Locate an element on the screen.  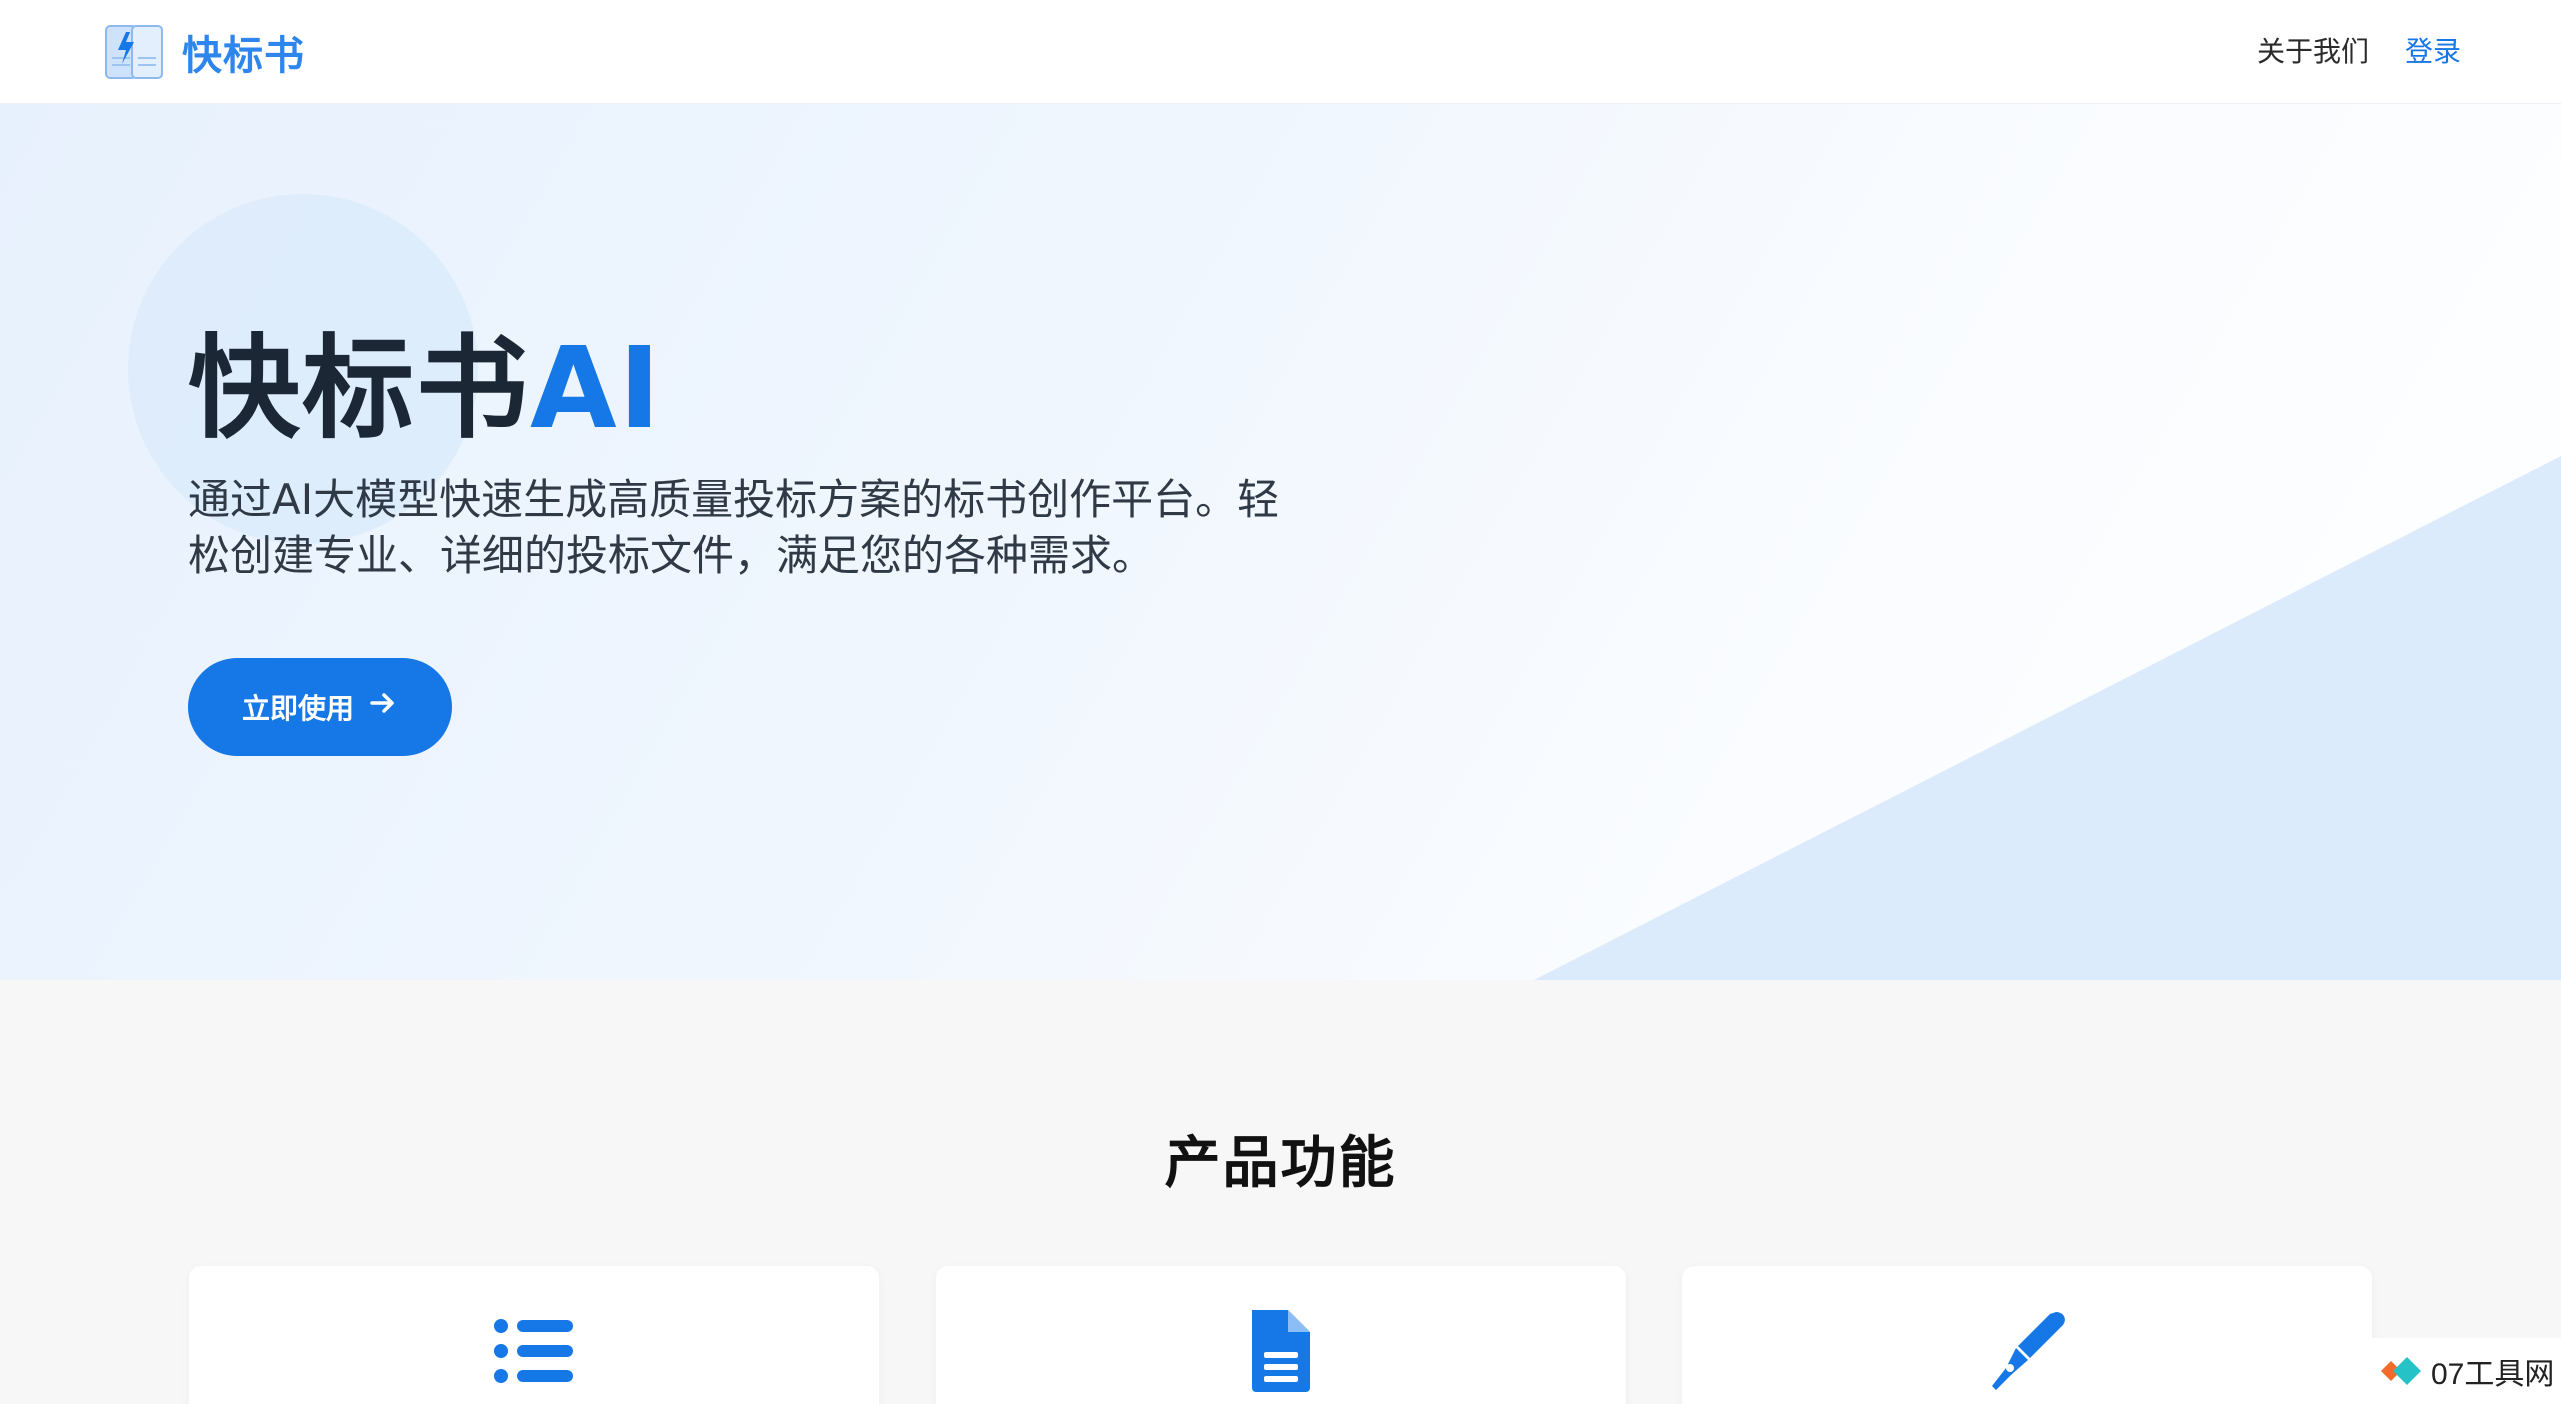
start-now-button: 立即使用 is located at coordinates (320, 707).